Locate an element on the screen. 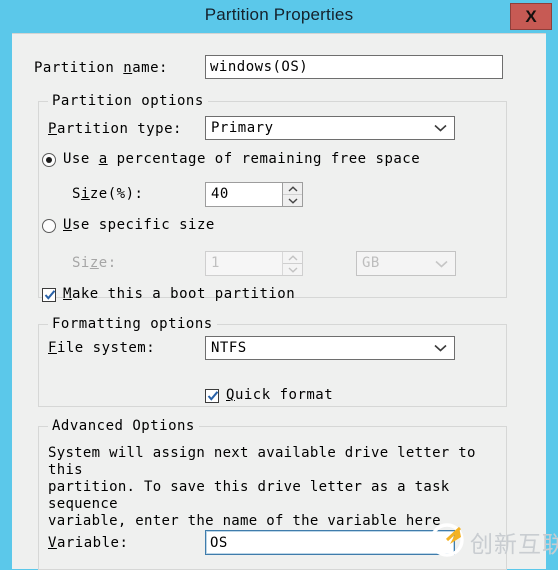 The height and width of the screenshot is (570, 558). title-bar: Partition Properties X is located at coordinates (279, 16).